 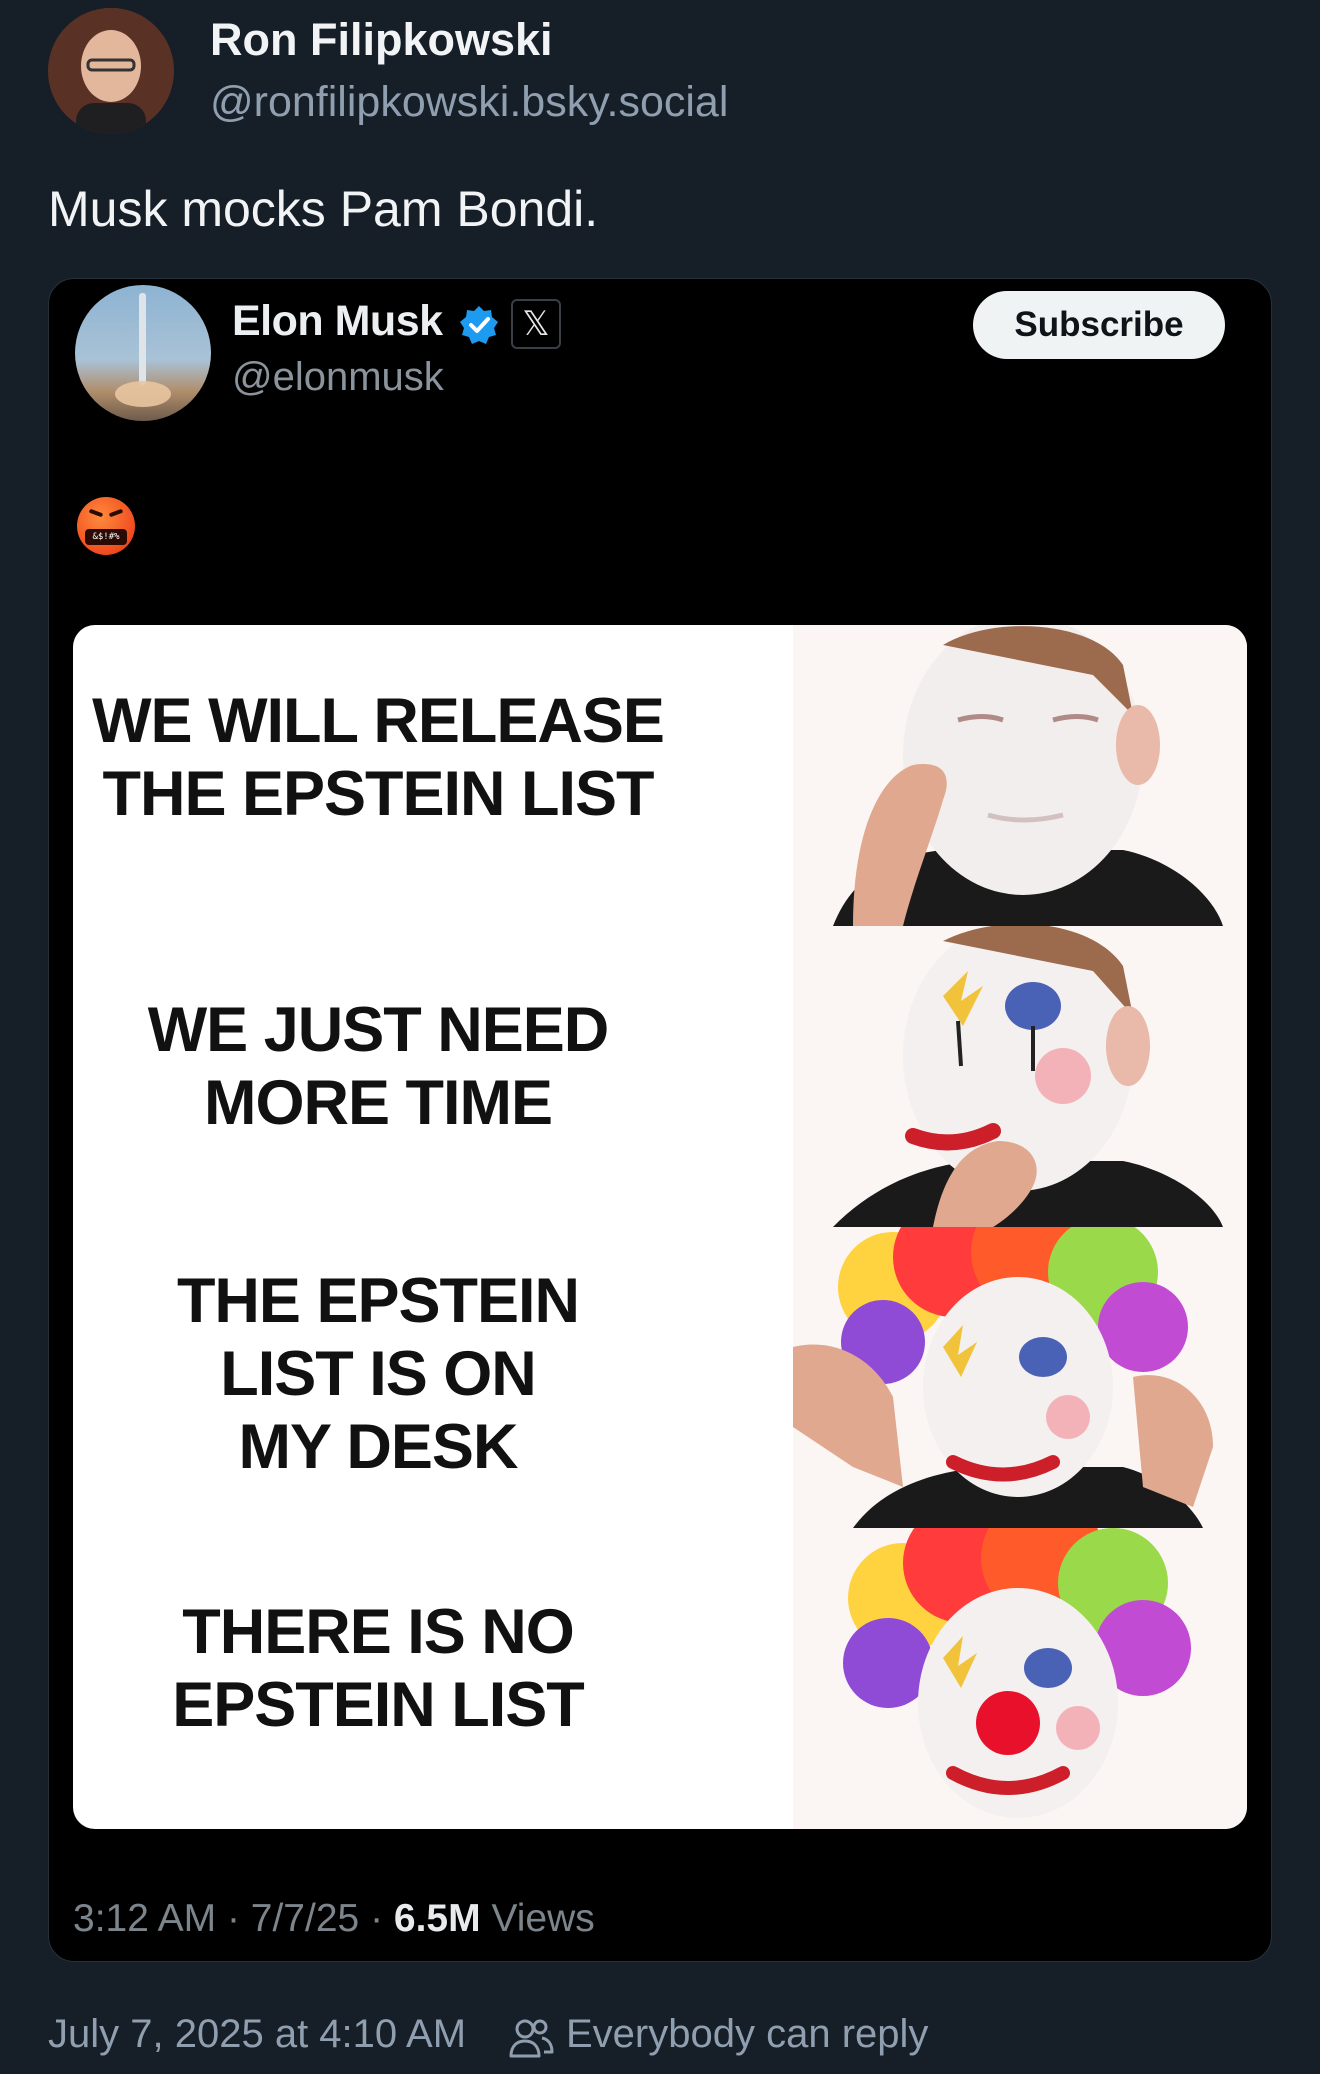 What do you see at coordinates (378, 1447) in the screenshot?
I see `meme-caption-line: MY DESK` at bounding box center [378, 1447].